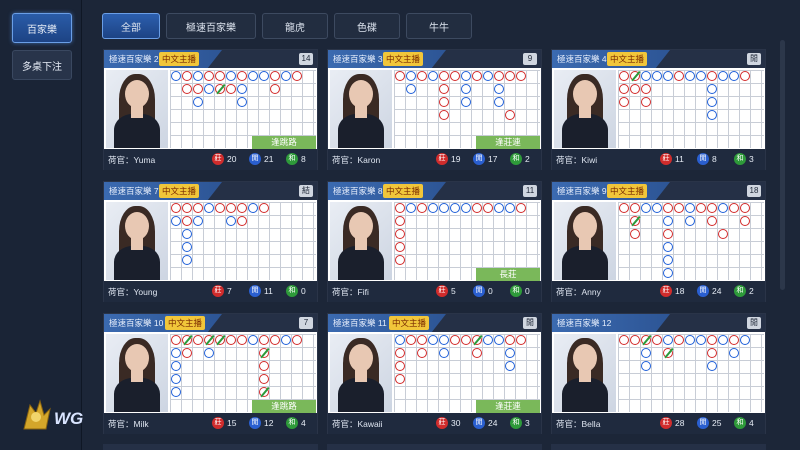 This screenshot has width=800, height=450. Describe the element at coordinates (284, 406) in the screenshot. I see `road-prediction: 逢跳路` at that location.